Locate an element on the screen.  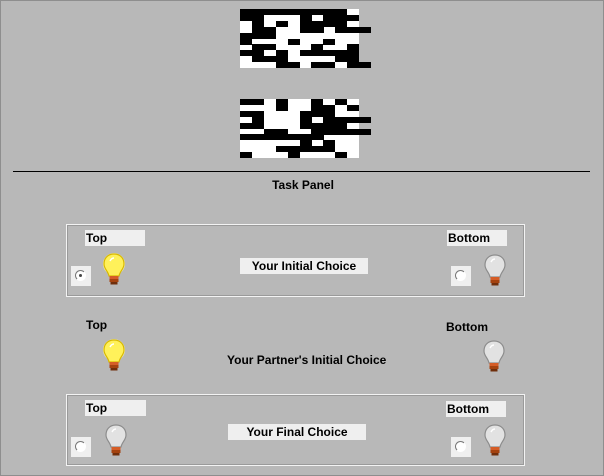
initial-choice-panel: Top Bottom Your Initial Choice is located at coordinates (295, 260).